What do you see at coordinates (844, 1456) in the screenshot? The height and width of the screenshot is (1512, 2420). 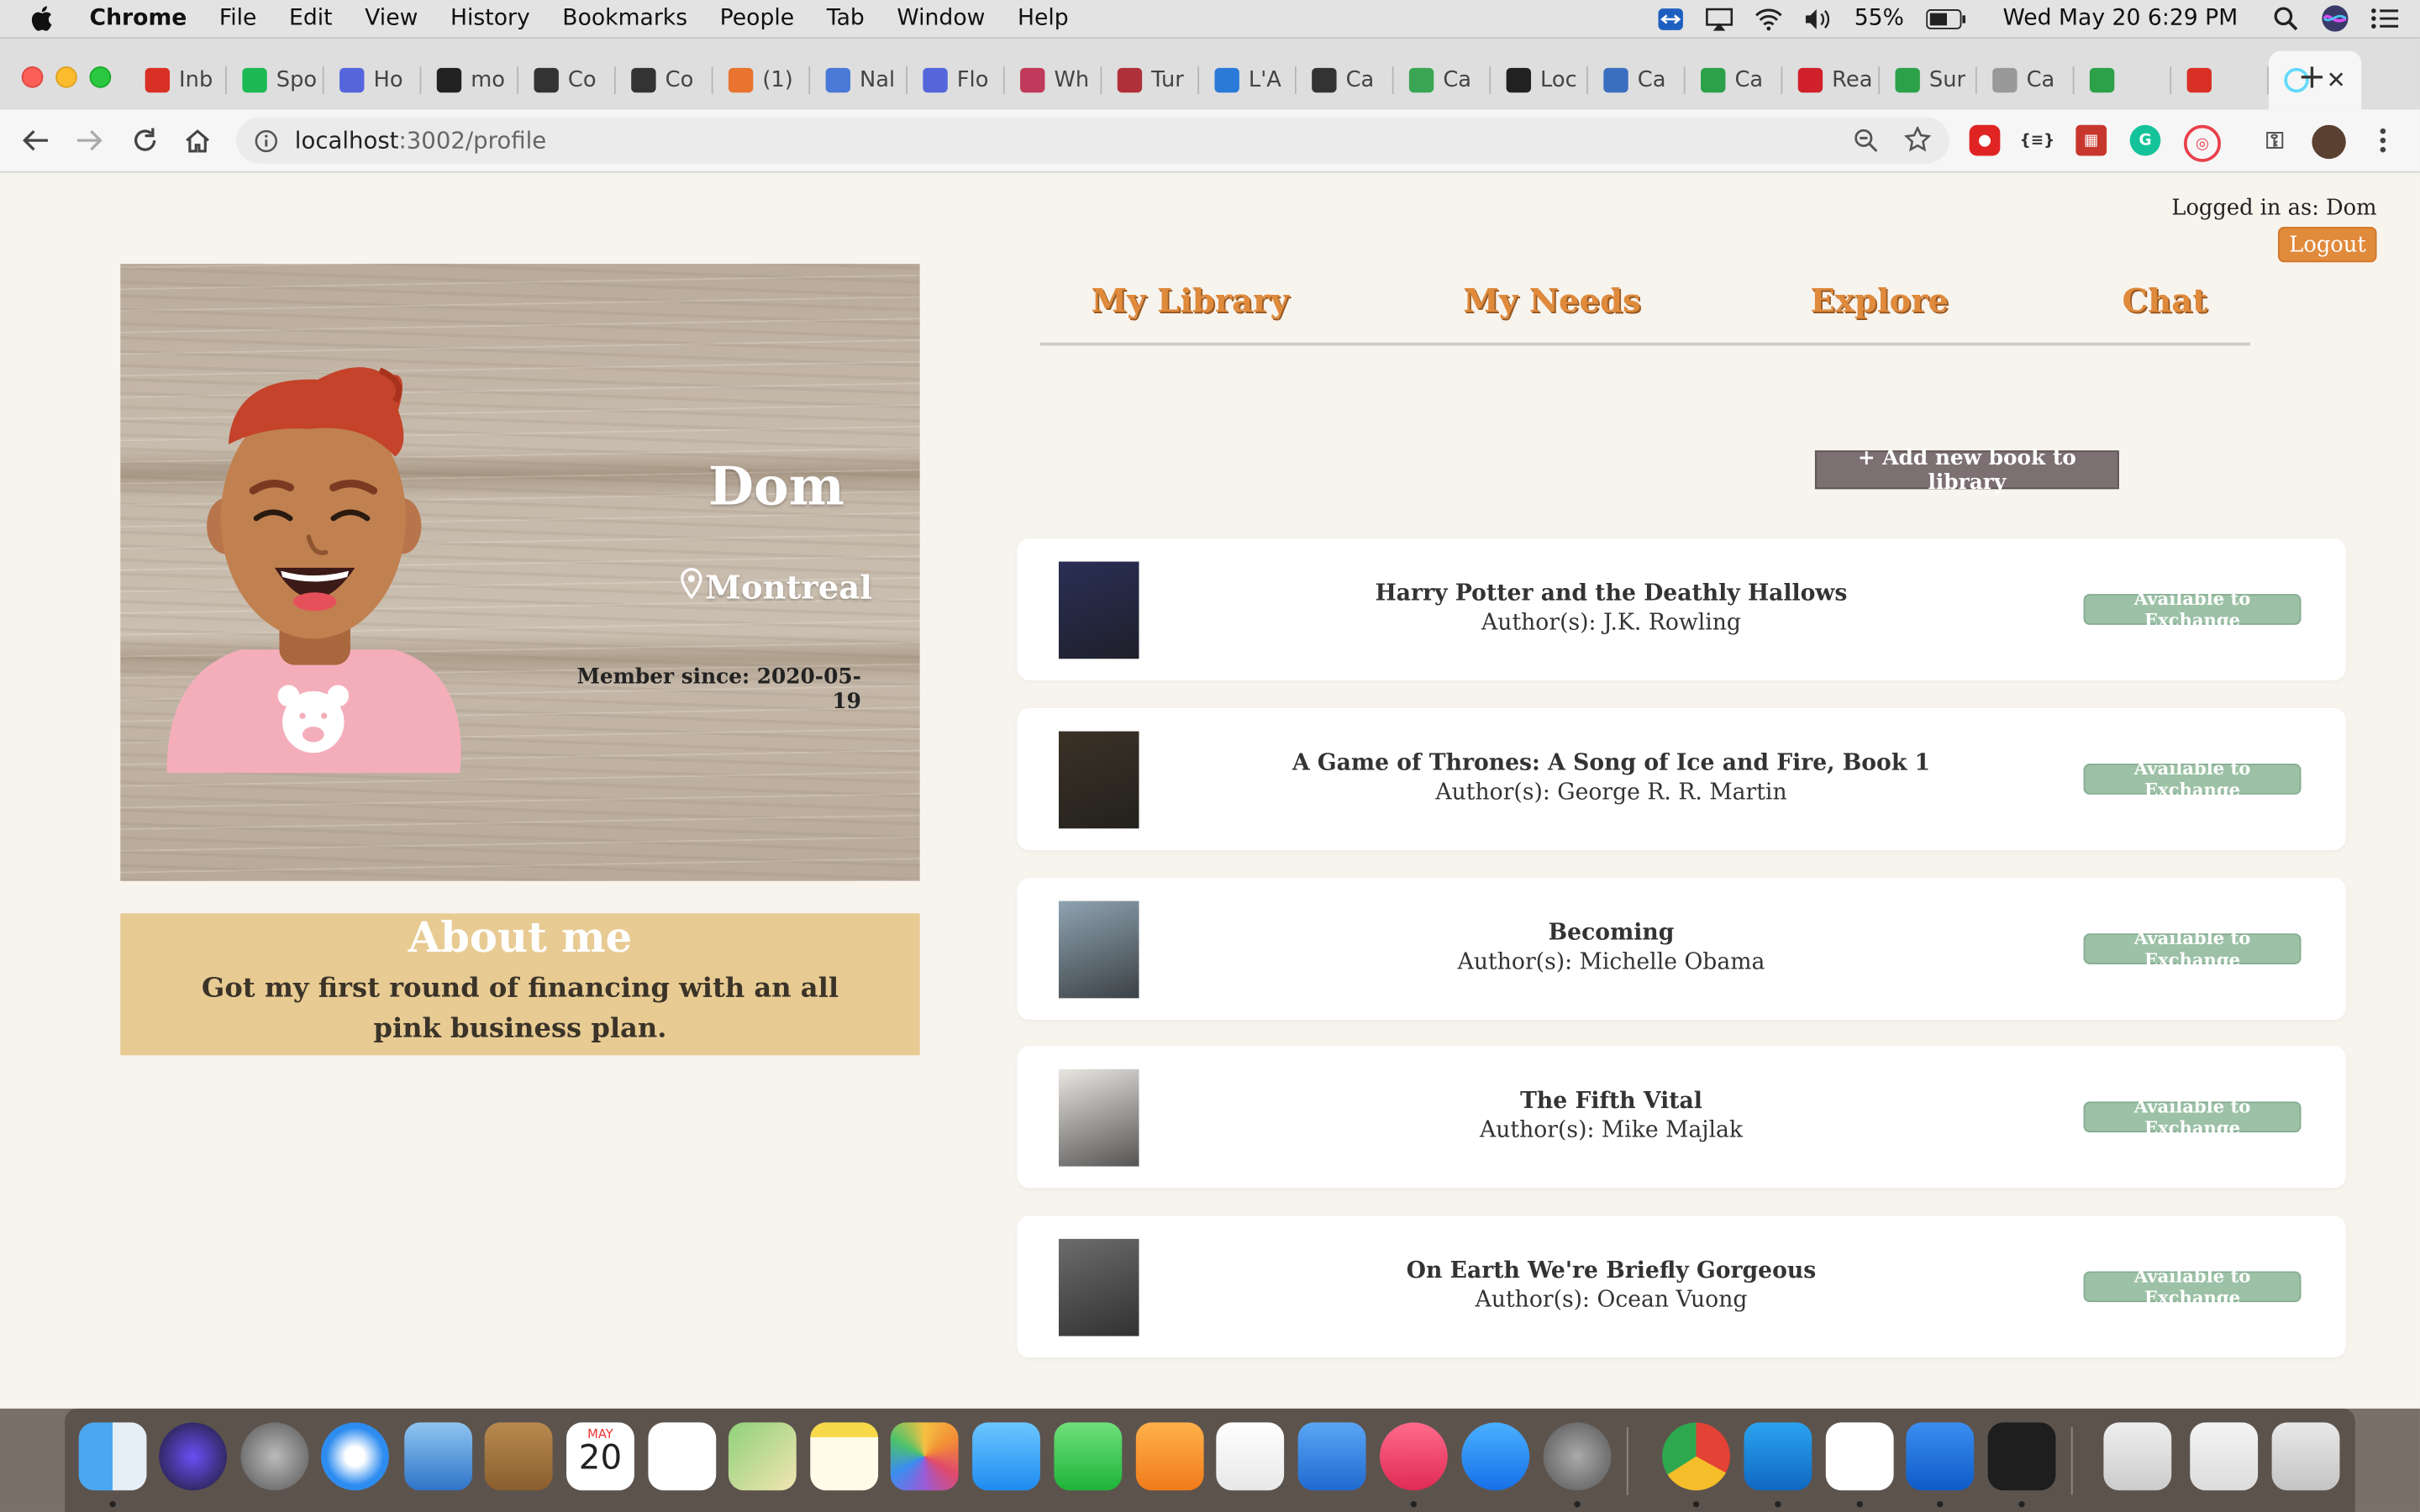 I see `dock-notes-icon` at bounding box center [844, 1456].